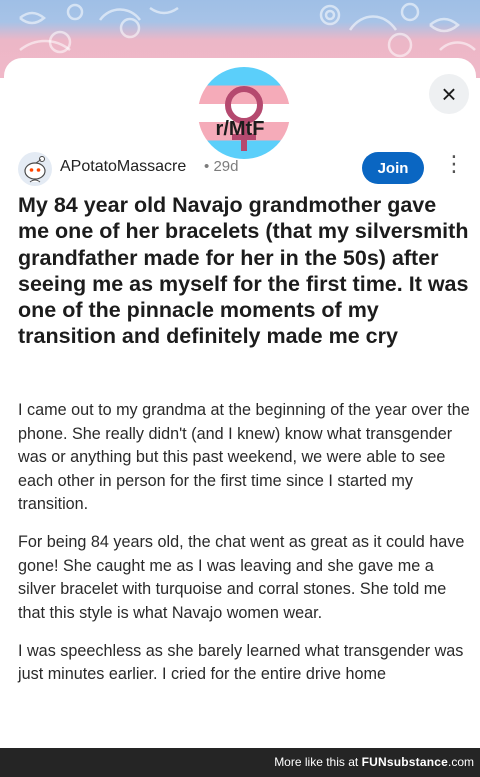 This screenshot has height=777, width=480. What do you see at coordinates (454, 167) in the screenshot?
I see `more-options-icon: ⋮` at bounding box center [454, 167].